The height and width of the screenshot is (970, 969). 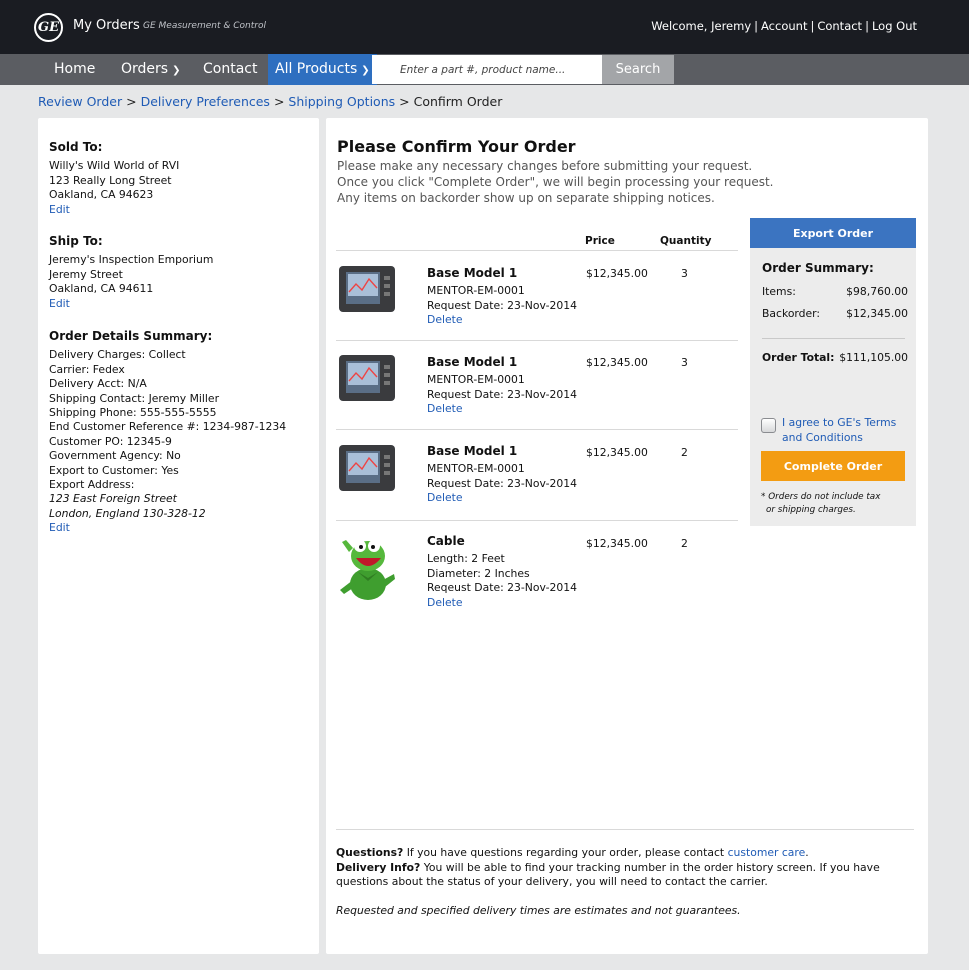 What do you see at coordinates (502, 587) in the screenshot?
I see `item-detail: Reqeust Date: 23-Nov-2014` at bounding box center [502, 587].